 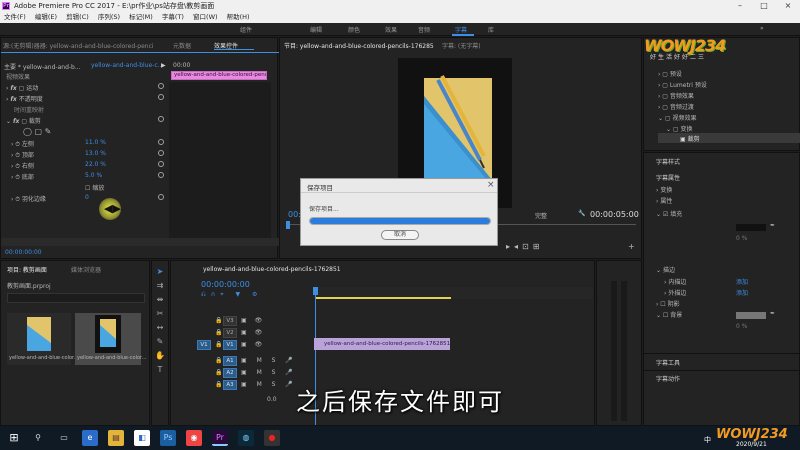 What do you see at coordinates (491, 29) in the screenshot?
I see `workspace-tab-libraries: 库` at bounding box center [491, 29].